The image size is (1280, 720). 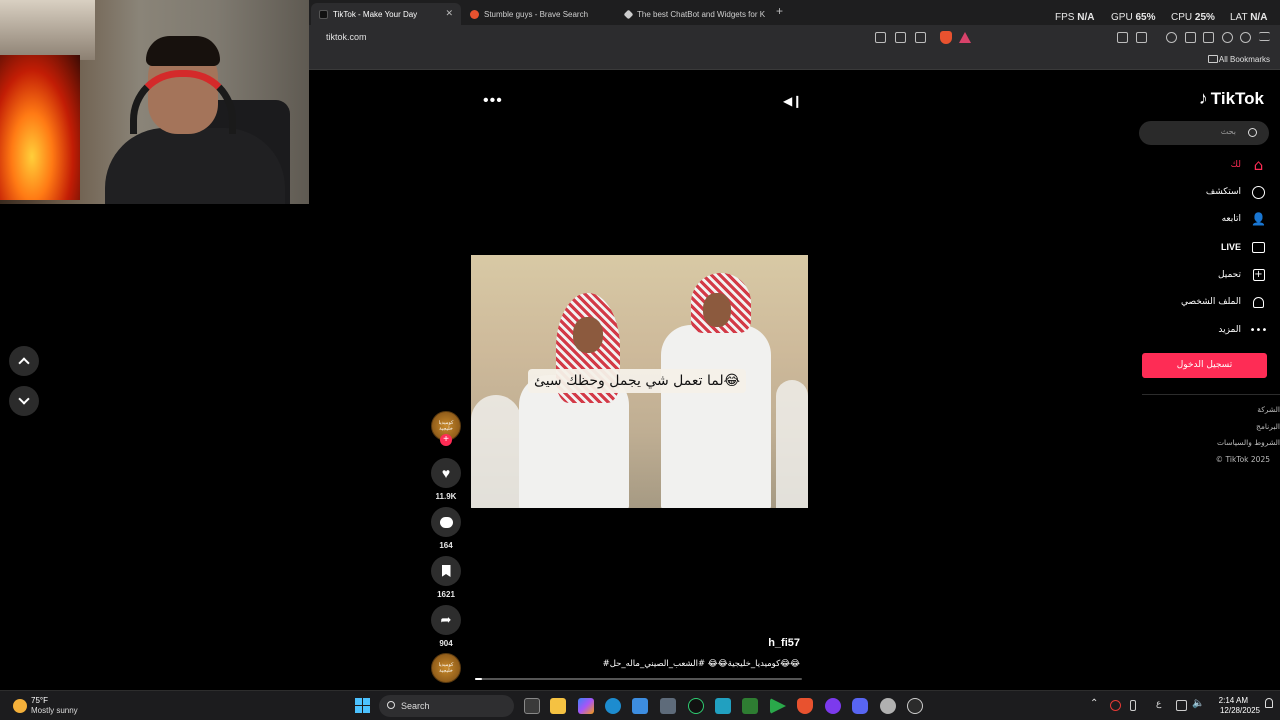 I want to click on more-options-icon: •••, so click(x=493, y=101).